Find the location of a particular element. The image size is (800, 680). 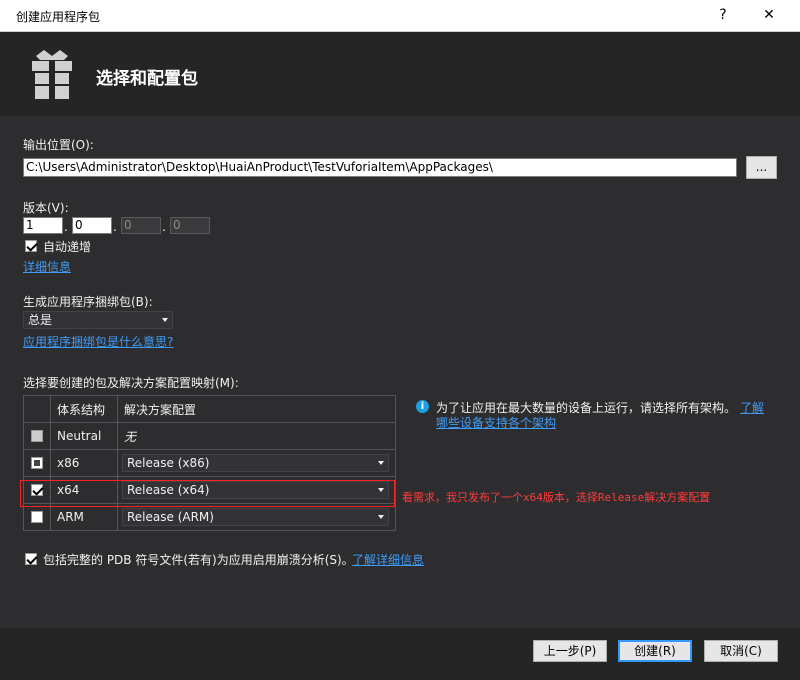

version-revision-input: 0 is located at coordinates (190, 225).